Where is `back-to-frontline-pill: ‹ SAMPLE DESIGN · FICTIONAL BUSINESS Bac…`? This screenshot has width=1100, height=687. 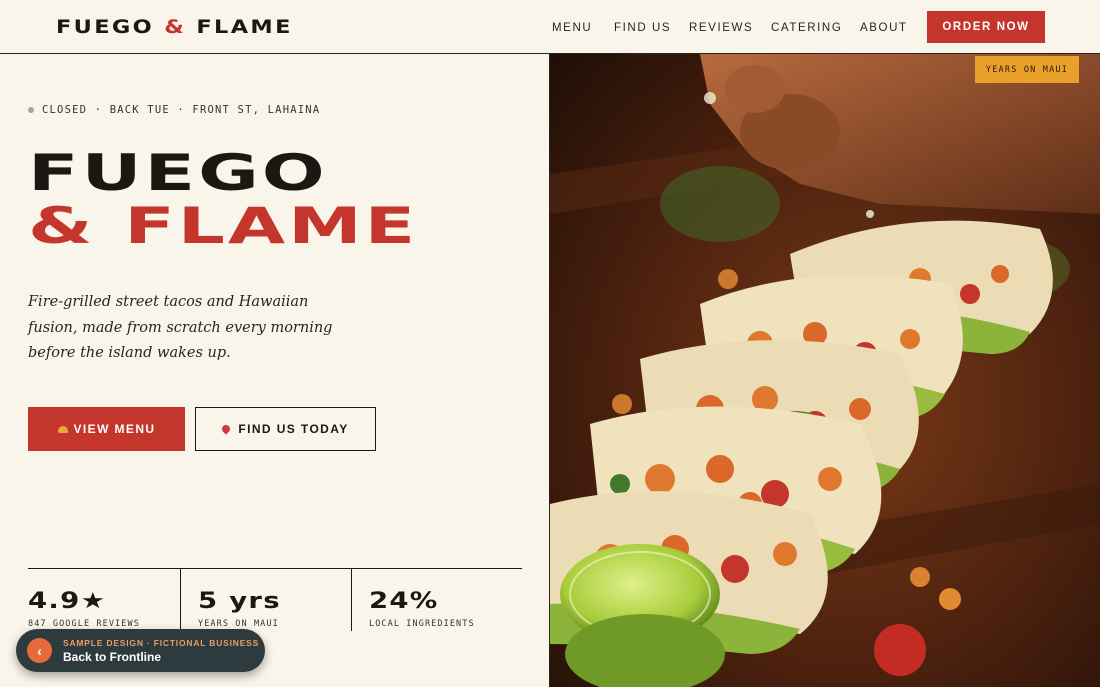
back-to-frontline-pill: ‹ SAMPLE DESIGN · FICTIONAL BUSINESS Bac… is located at coordinates (140, 650).